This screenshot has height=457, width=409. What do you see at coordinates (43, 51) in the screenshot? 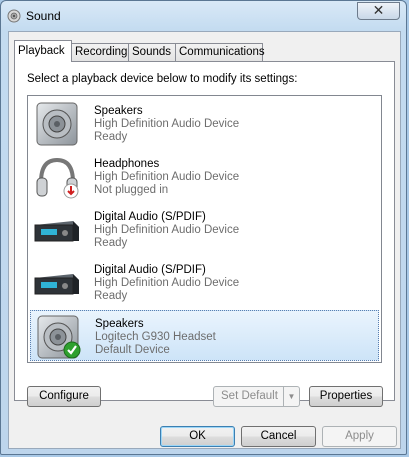
I see `tab-playback: Playback` at bounding box center [43, 51].